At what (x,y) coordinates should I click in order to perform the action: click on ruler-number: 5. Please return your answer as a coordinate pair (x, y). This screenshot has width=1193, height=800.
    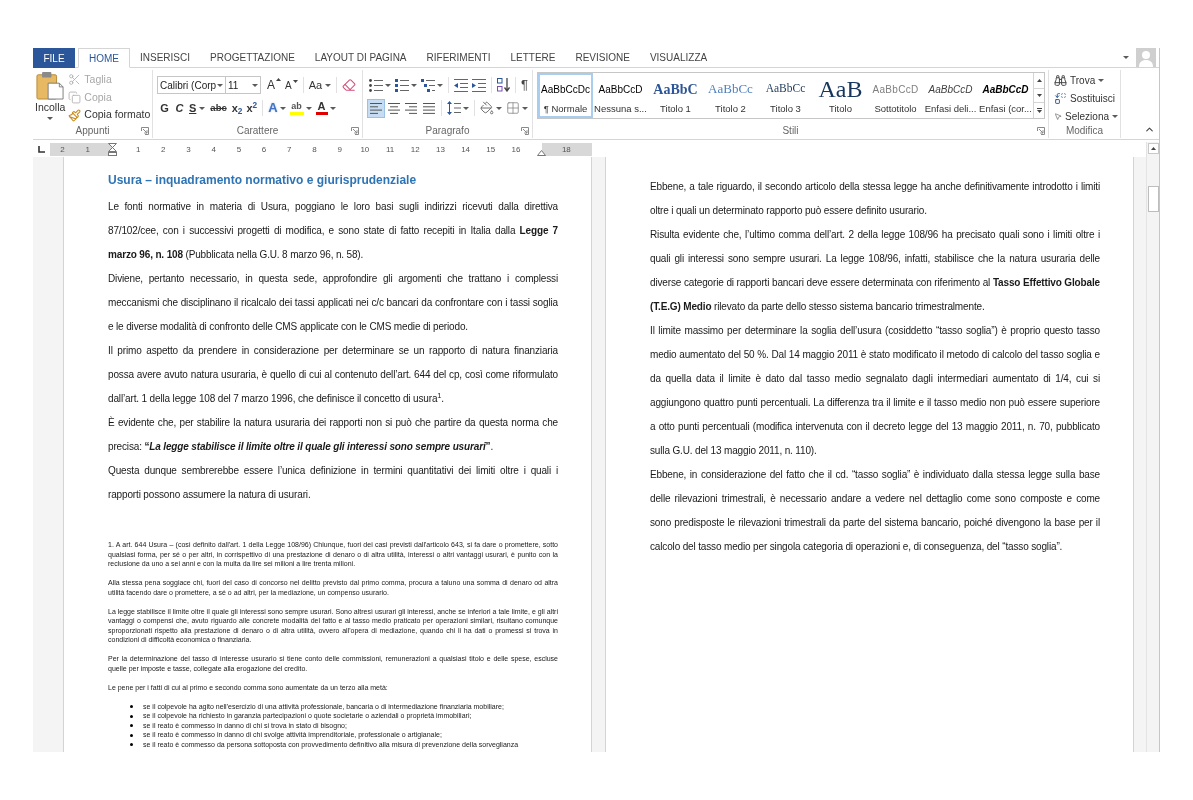
    Looking at the image, I should click on (239, 149).